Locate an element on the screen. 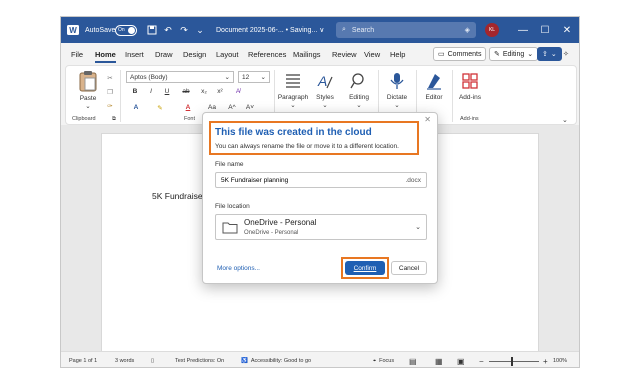 The width and height of the screenshot is (640, 384). tab-home: Home is located at coordinates (105, 54).